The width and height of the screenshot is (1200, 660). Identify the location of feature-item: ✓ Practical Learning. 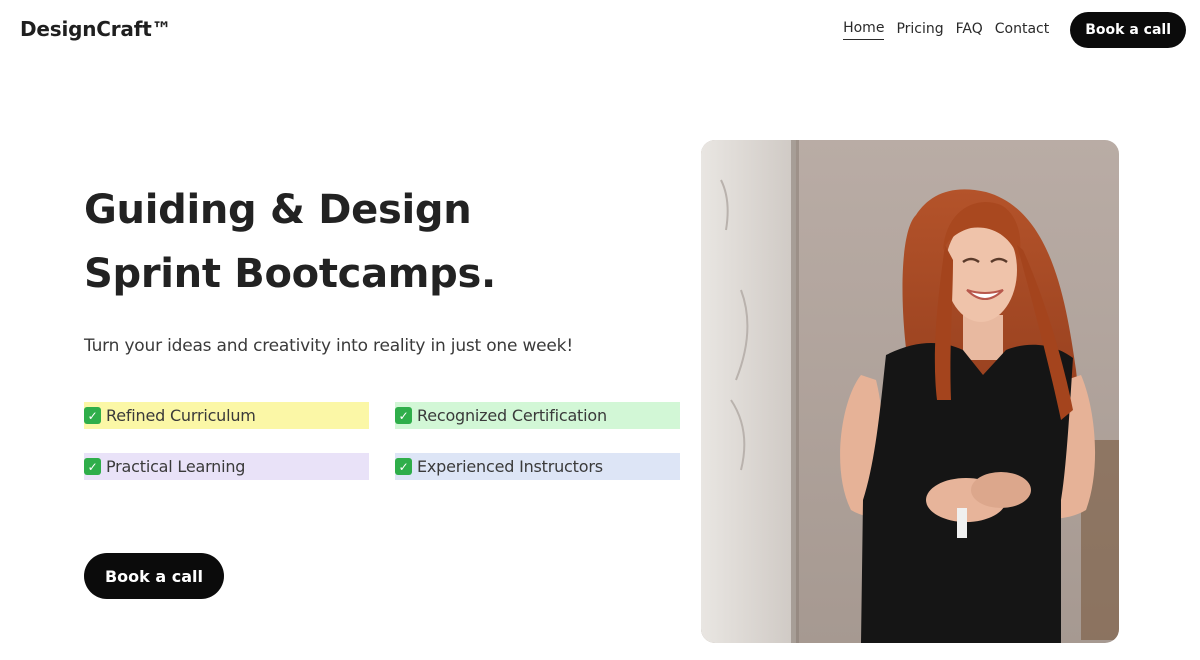
(226, 466).